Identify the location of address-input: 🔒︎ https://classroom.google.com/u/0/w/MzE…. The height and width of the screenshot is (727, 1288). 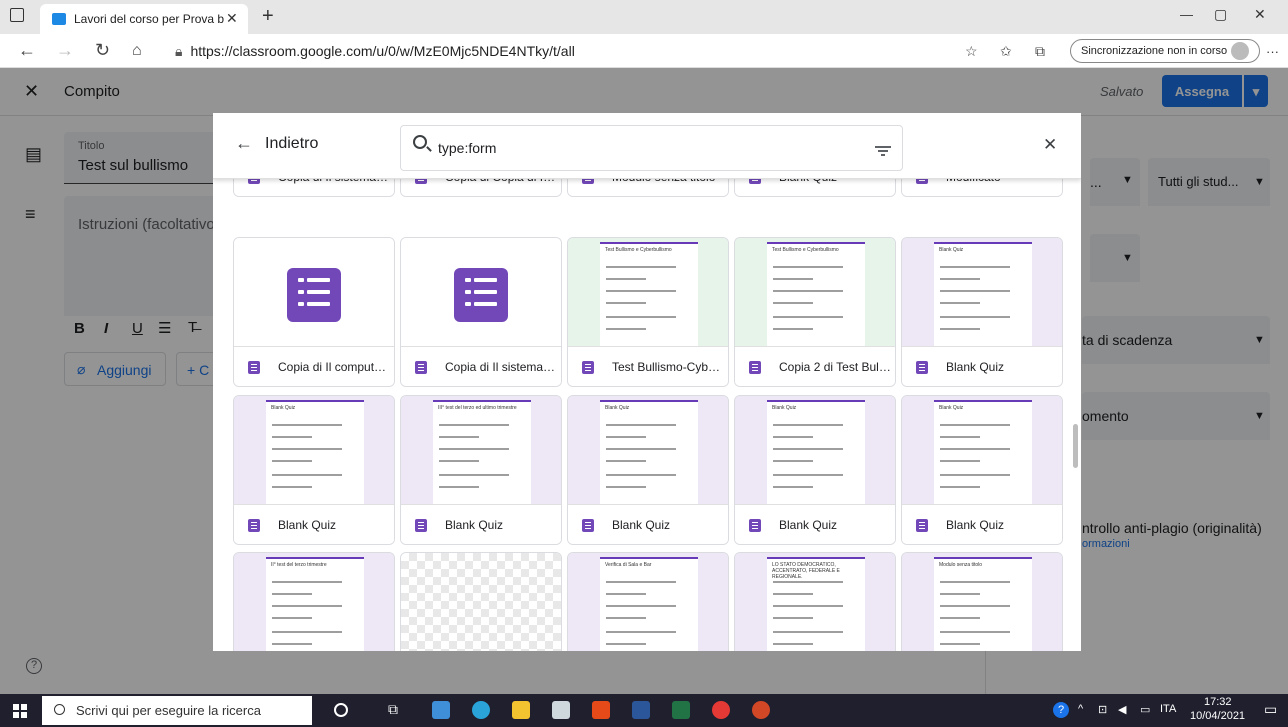
(375, 51).